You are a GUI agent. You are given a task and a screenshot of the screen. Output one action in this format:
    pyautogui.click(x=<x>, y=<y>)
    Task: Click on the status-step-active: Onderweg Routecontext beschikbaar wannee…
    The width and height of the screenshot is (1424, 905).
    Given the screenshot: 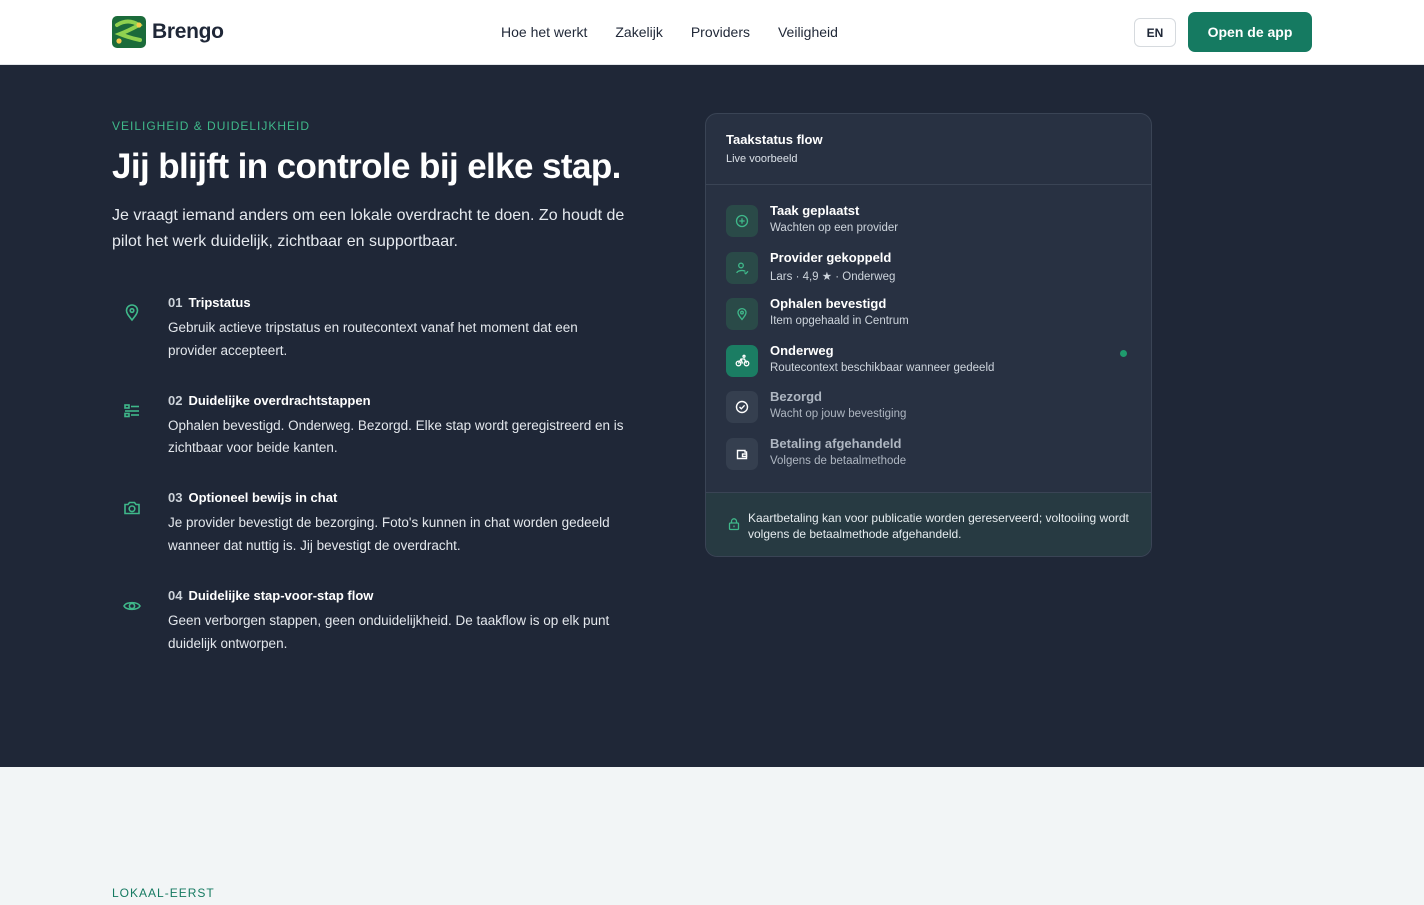 What is the action you would take?
    pyautogui.click(x=928, y=366)
    